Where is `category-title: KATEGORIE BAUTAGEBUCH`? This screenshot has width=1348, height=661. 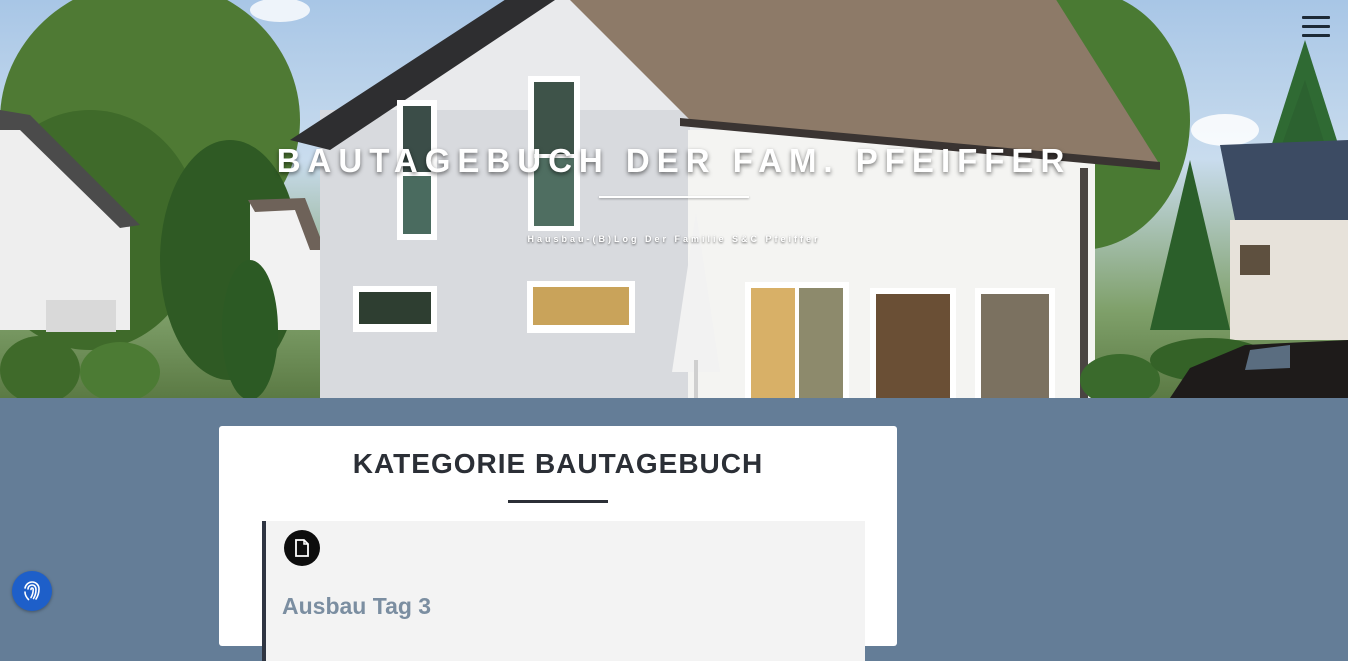
category-title: KATEGORIE BAUTAGEBUCH is located at coordinates (558, 463).